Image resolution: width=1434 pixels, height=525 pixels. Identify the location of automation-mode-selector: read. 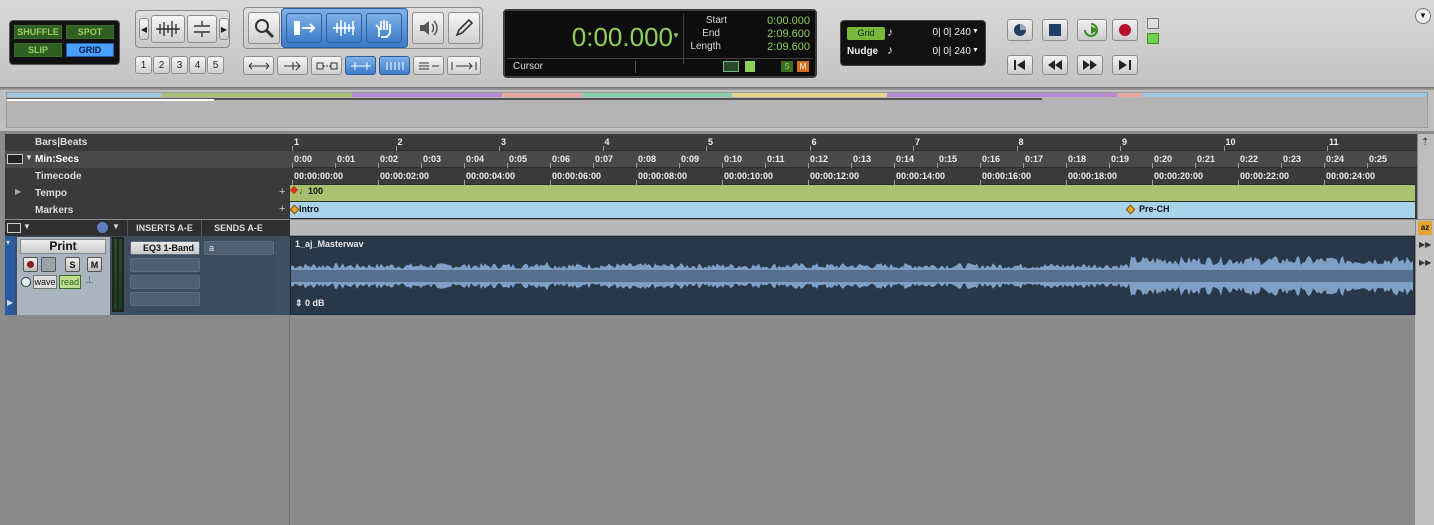
(70, 282).